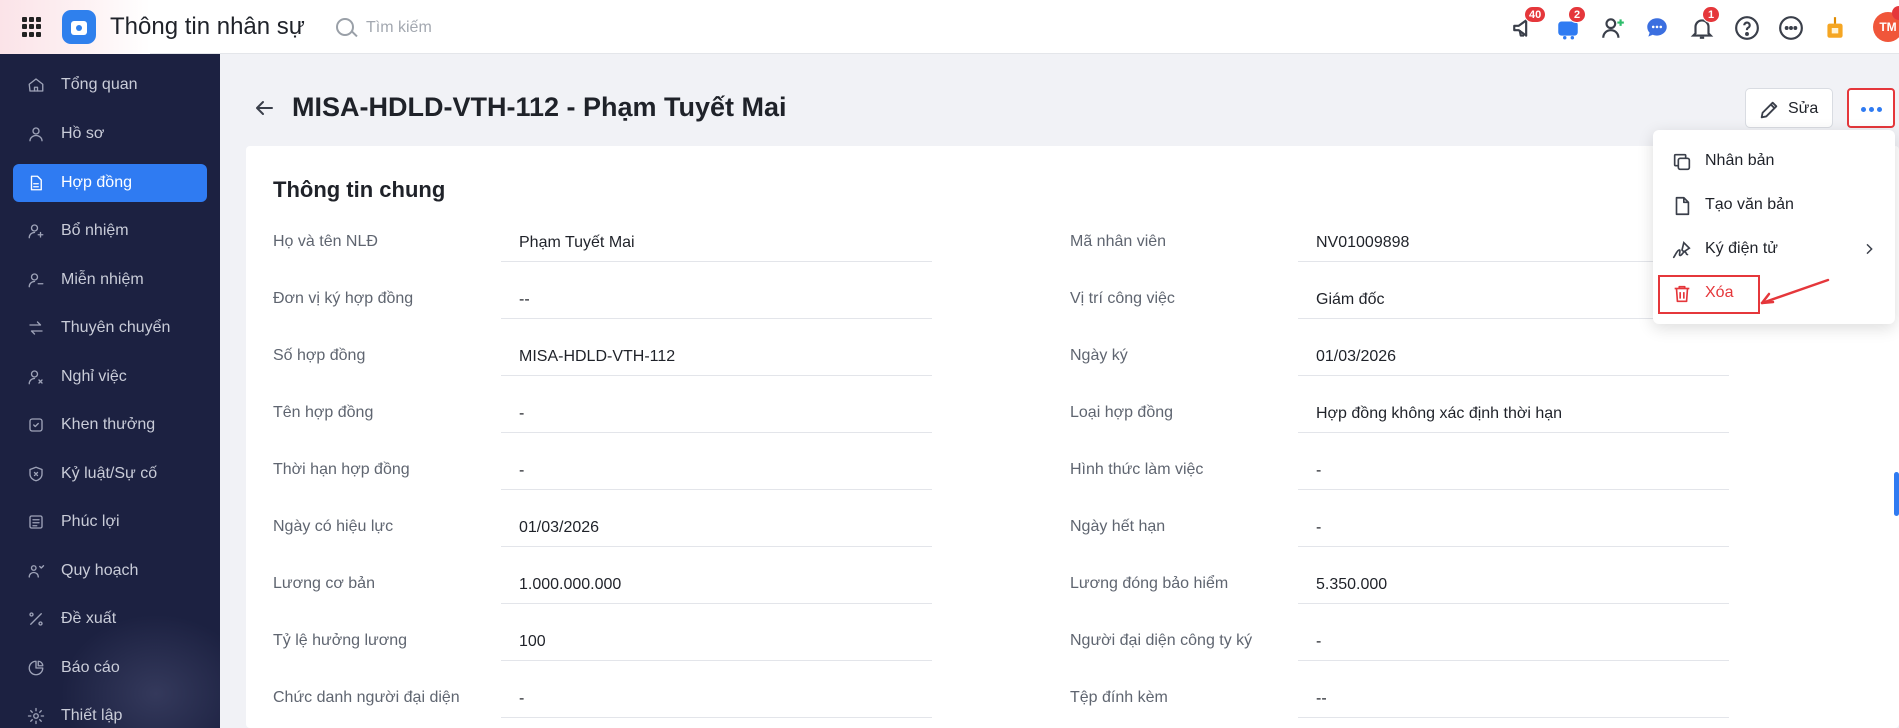 The width and height of the screenshot is (1899, 728). Describe the element at coordinates (949, 27) in the screenshot. I see `top-bar: Thông tin nhân sự 40 2 1 TM` at that location.